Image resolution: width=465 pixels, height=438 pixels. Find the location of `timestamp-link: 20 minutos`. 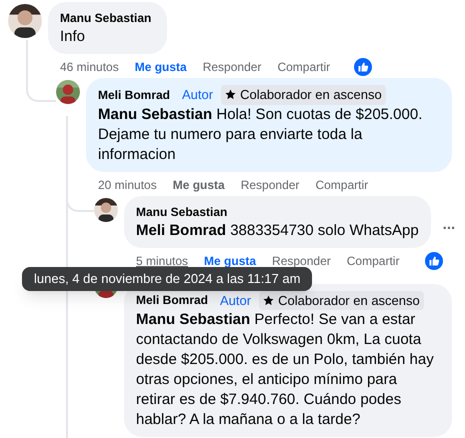

timestamp-link: 20 minutos is located at coordinates (127, 185).